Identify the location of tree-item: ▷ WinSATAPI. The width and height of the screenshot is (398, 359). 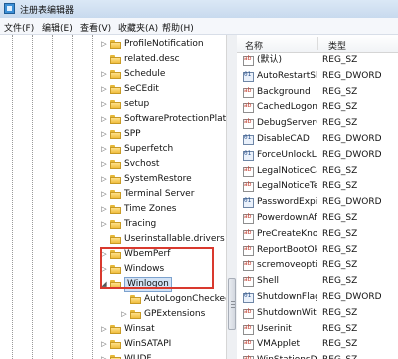
(118, 344).